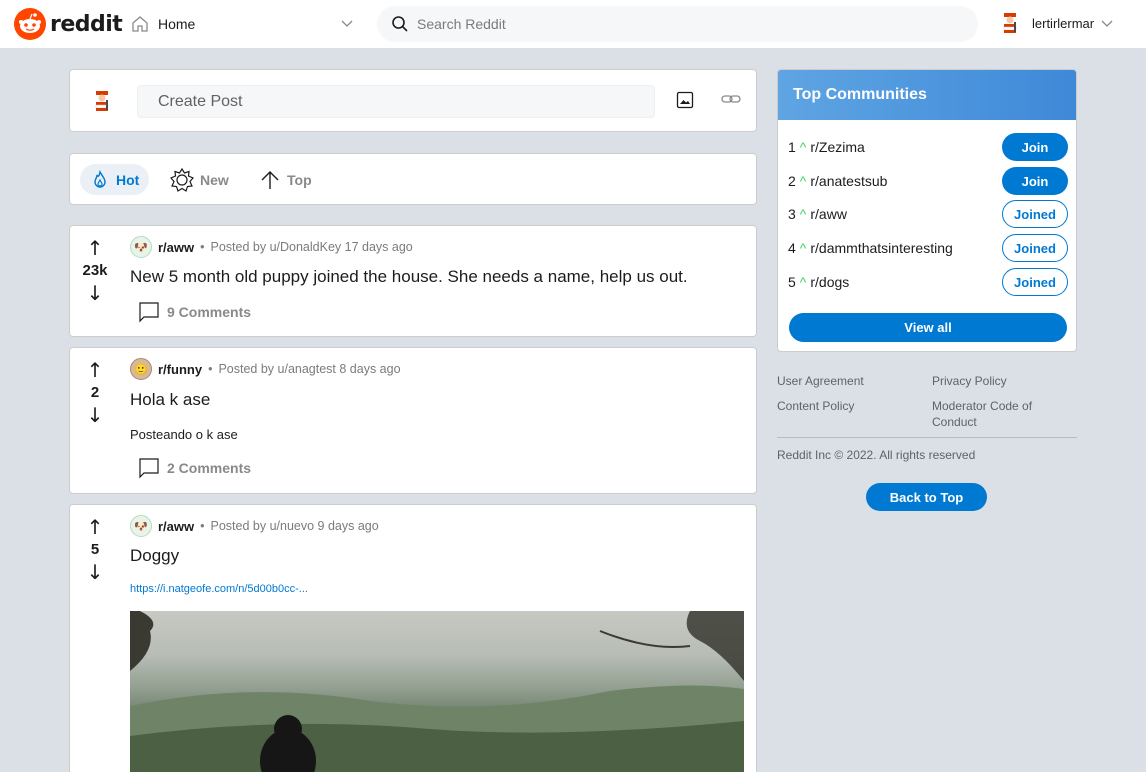  Describe the element at coordinates (667, 24) in the screenshot. I see `search-input` at that location.